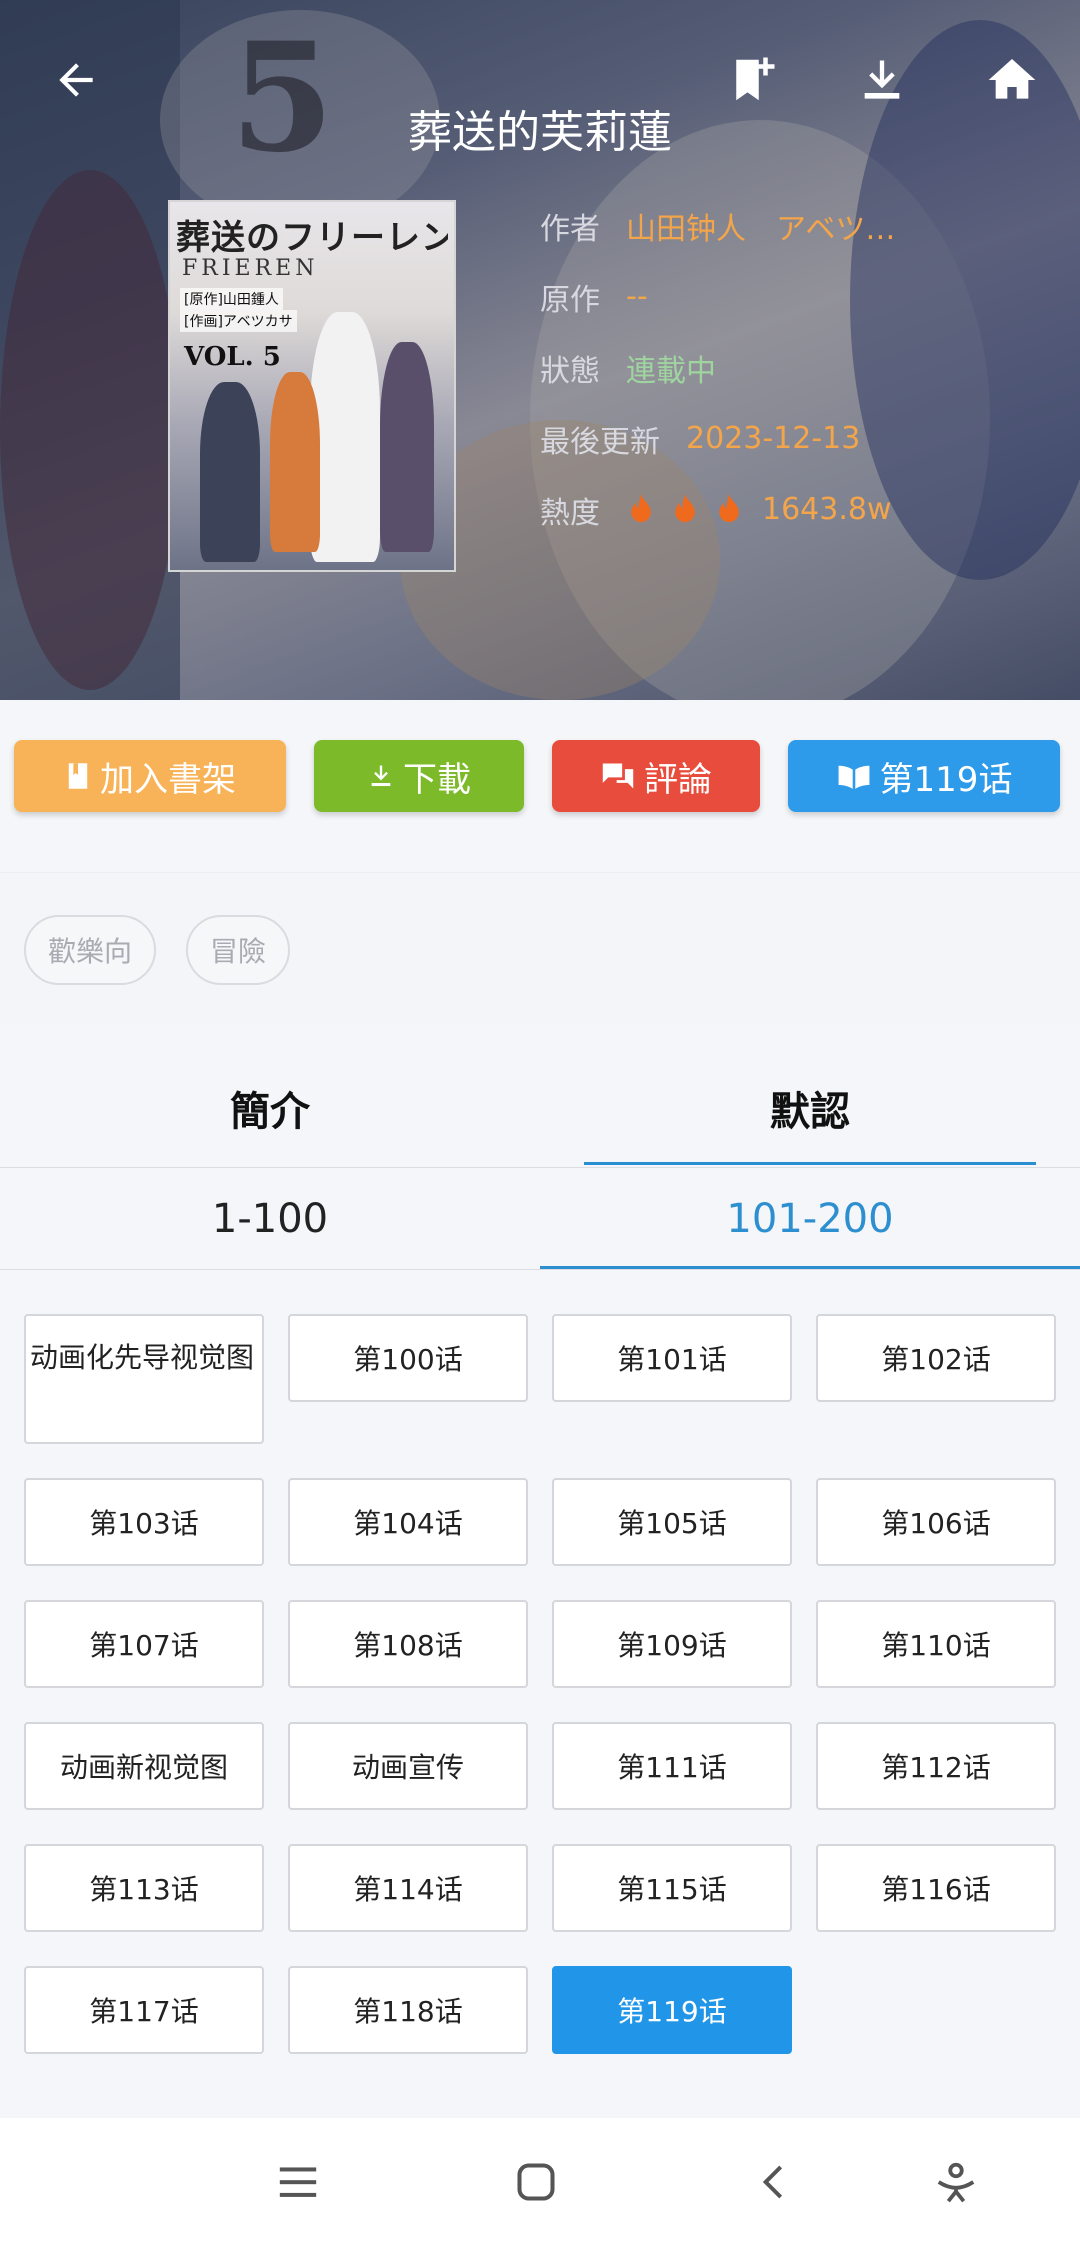 This screenshot has width=1080, height=2250. I want to click on chapter-button: 第114话, so click(408, 1888).